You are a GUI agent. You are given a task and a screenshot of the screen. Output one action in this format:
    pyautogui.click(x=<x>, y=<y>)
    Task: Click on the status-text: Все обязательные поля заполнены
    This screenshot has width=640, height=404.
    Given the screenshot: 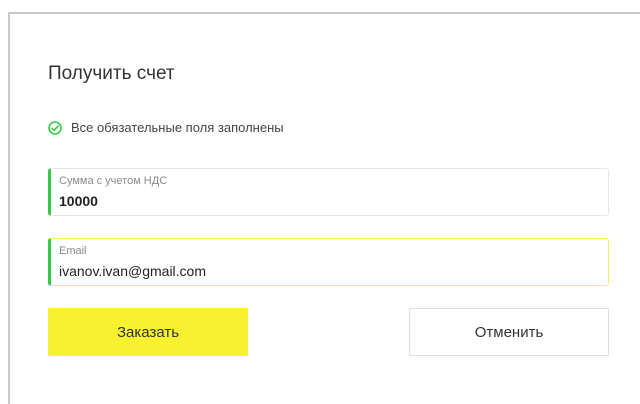 What is the action you would take?
    pyautogui.click(x=177, y=127)
    